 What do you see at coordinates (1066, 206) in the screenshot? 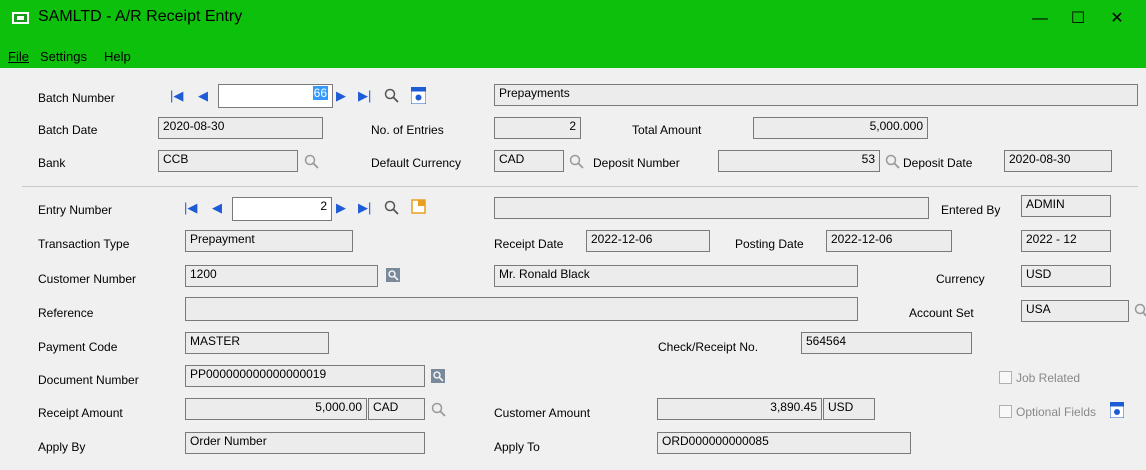
I see `entered-by-field: ADMIN` at bounding box center [1066, 206].